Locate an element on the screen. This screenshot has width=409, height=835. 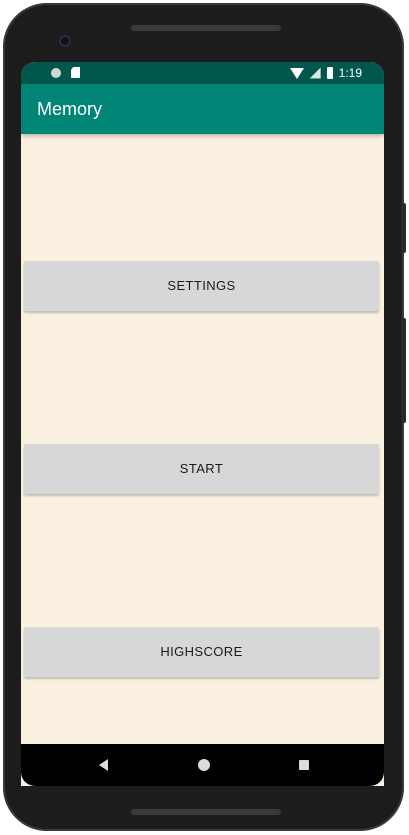
status-bar: 1:19 is located at coordinates (202, 73).